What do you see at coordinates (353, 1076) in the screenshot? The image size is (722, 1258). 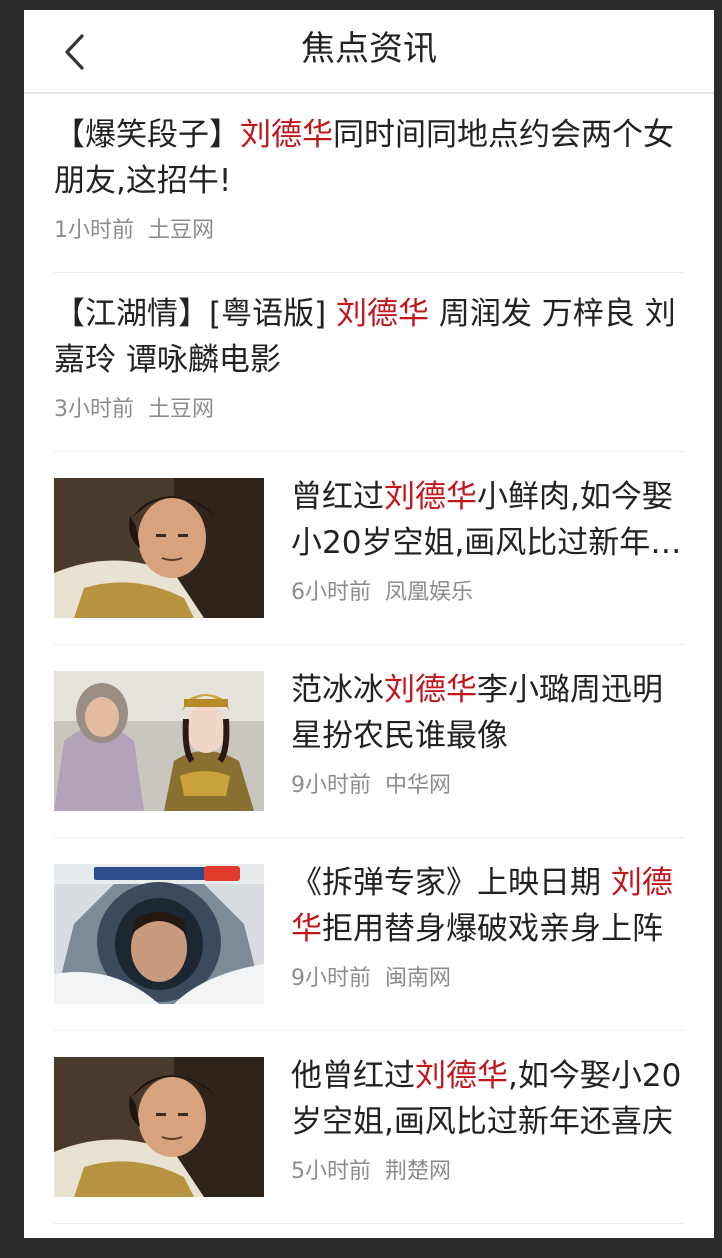 I see `title-text: 他曾红过` at bounding box center [353, 1076].